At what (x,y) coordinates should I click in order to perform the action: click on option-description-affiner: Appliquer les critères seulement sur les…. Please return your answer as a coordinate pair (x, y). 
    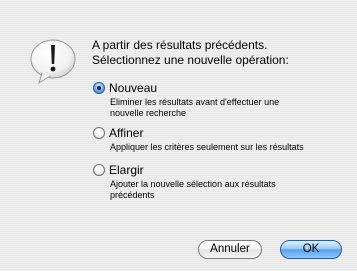
    Looking at the image, I should click on (225, 147).